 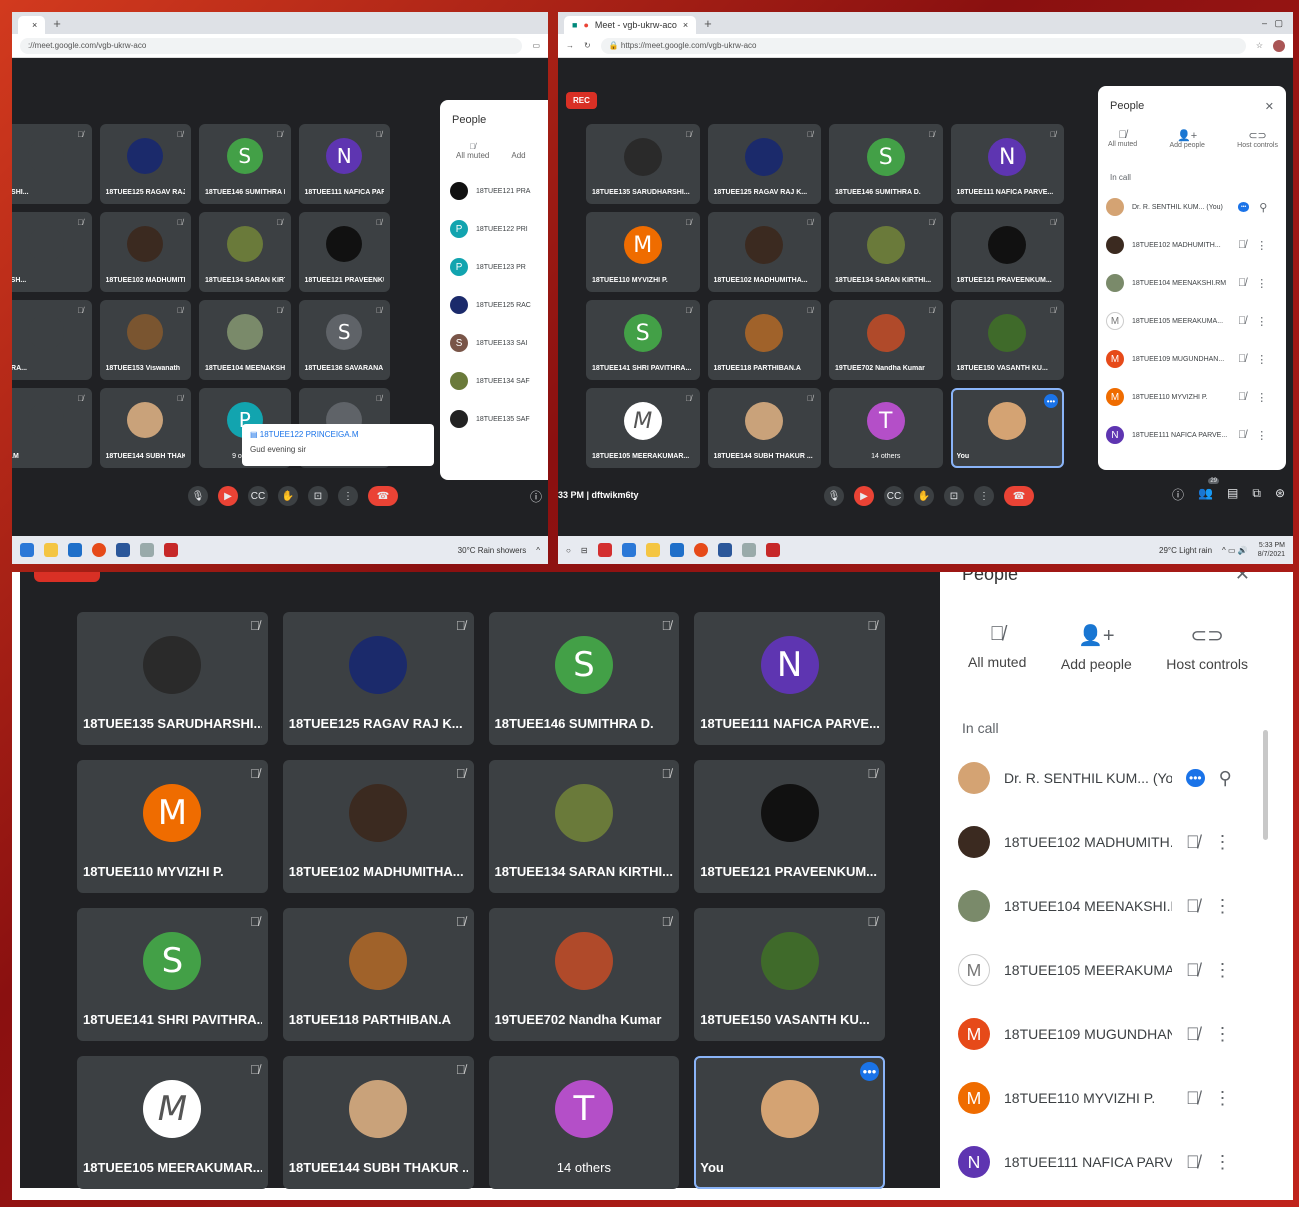 What do you see at coordinates (894, 496) in the screenshot?
I see `captions-button: CC` at bounding box center [894, 496].